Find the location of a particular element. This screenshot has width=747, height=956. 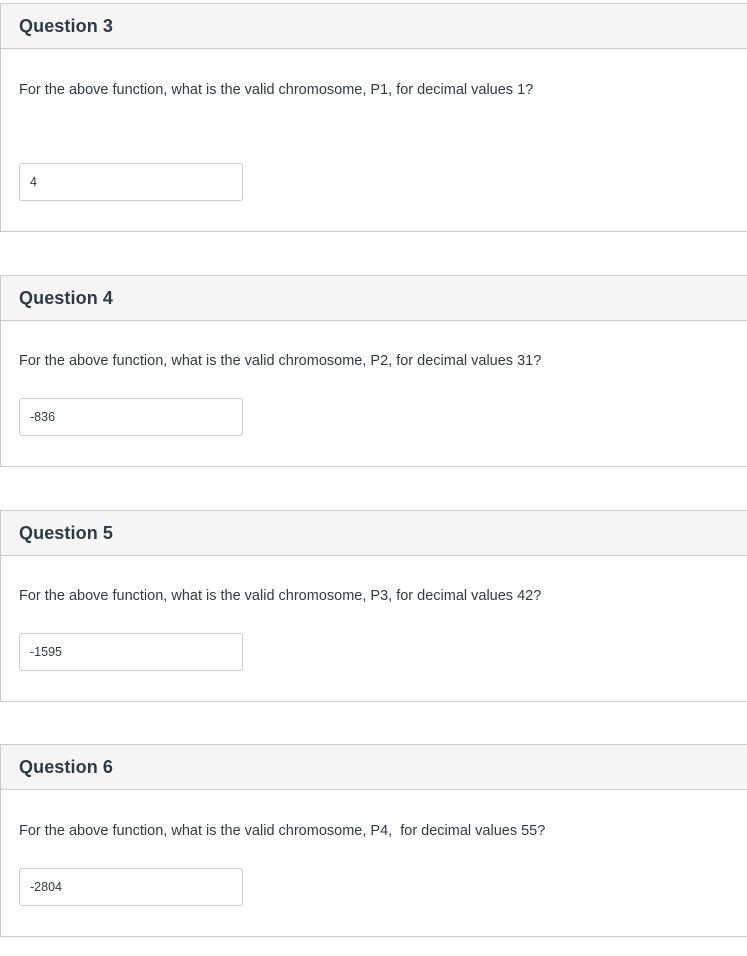

question-title: Question 5 is located at coordinates (66, 532).